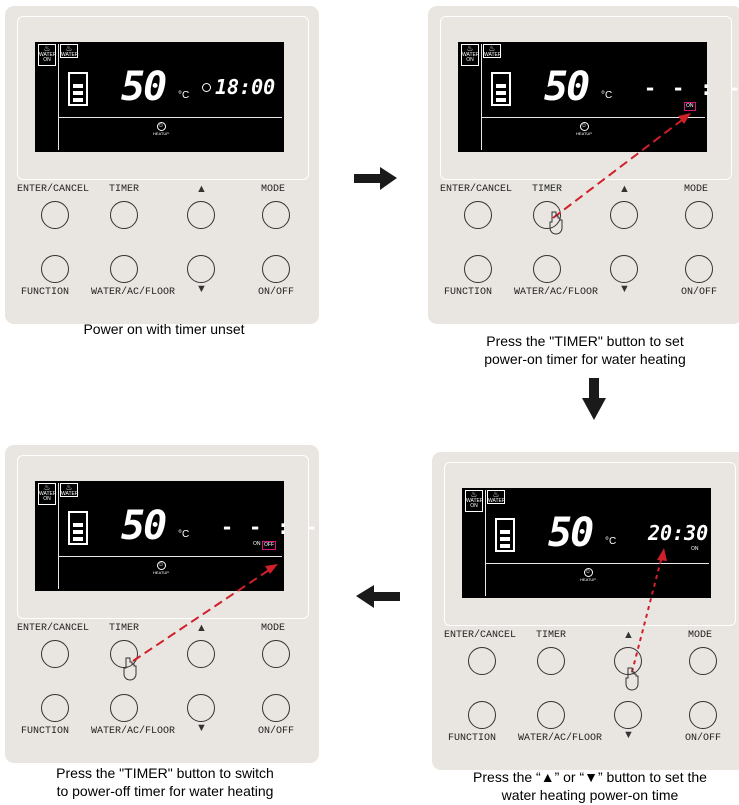 The height and width of the screenshot is (805, 739). I want to click on mode-label: MODE, so click(273, 628).